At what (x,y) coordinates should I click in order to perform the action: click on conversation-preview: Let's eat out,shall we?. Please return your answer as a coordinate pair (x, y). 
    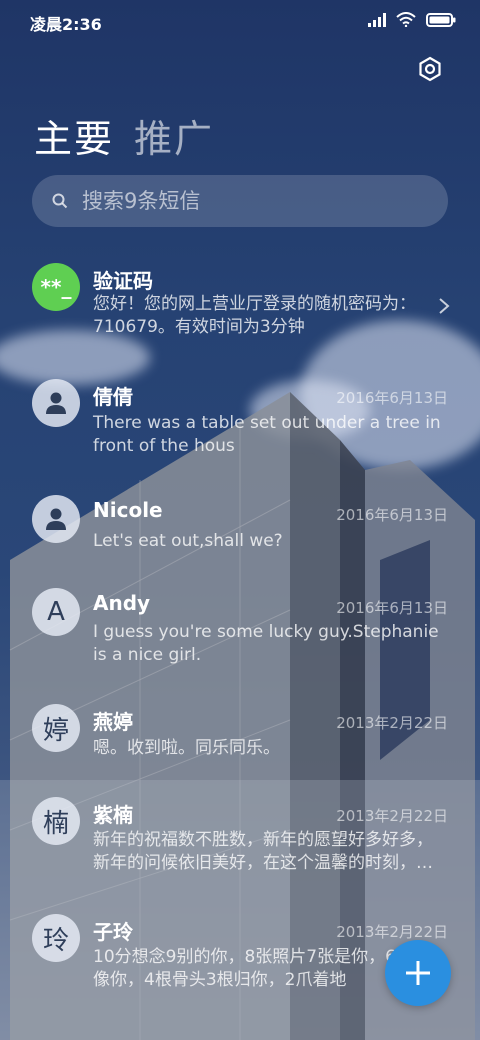
    Looking at the image, I should click on (188, 541).